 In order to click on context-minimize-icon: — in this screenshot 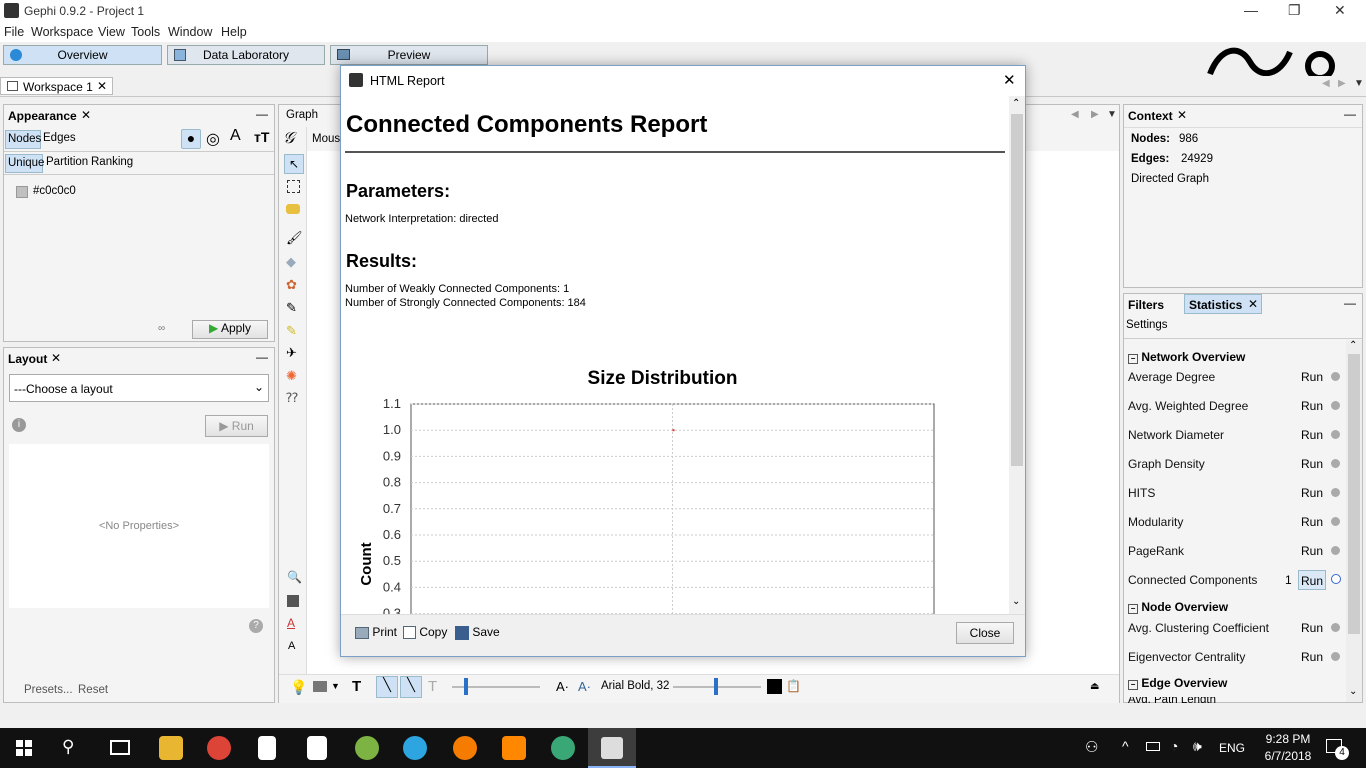, I will do `click(1350, 114)`.